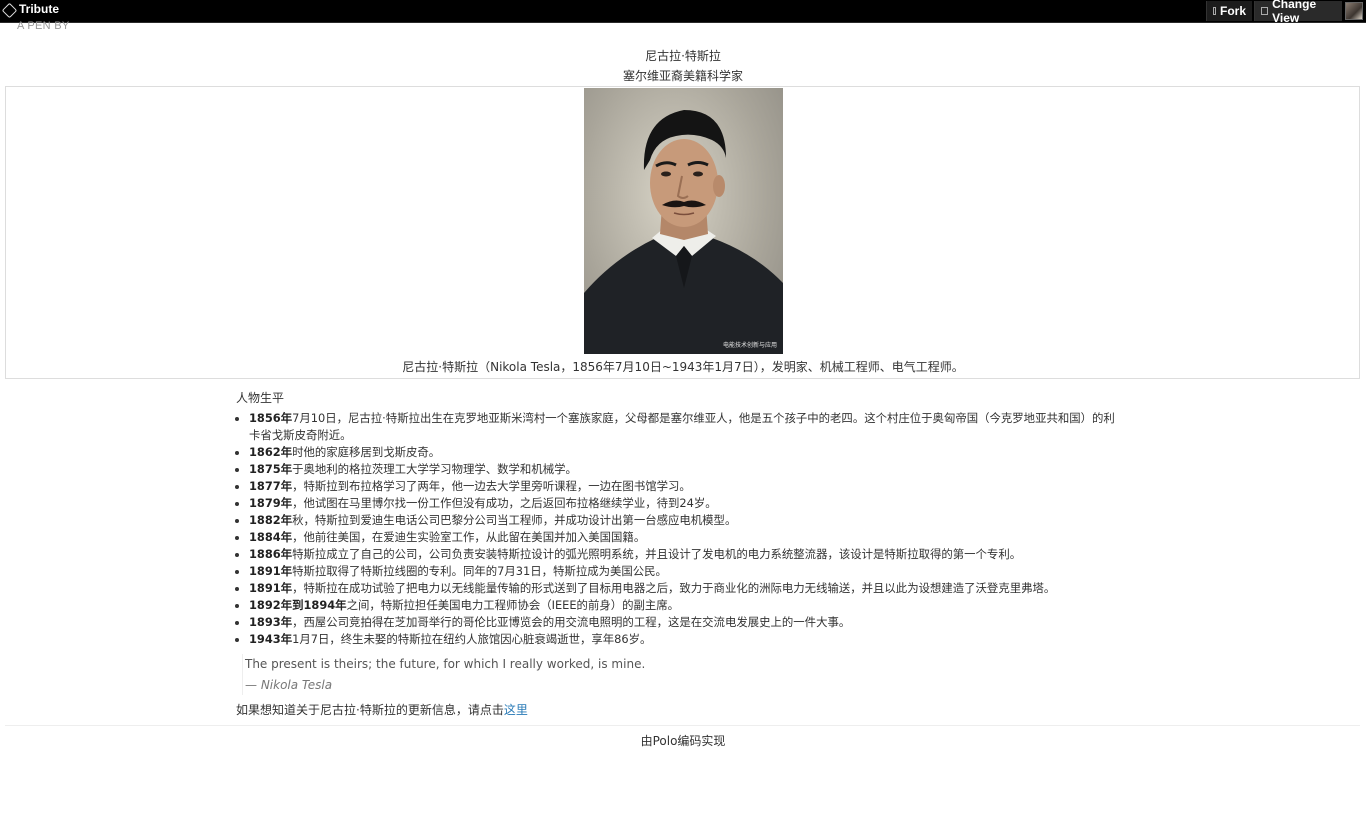 This screenshot has width=1366, height=814. Describe the element at coordinates (749, 345) in the screenshot. I see `image-watermark: 电能技术创新与应用` at that location.